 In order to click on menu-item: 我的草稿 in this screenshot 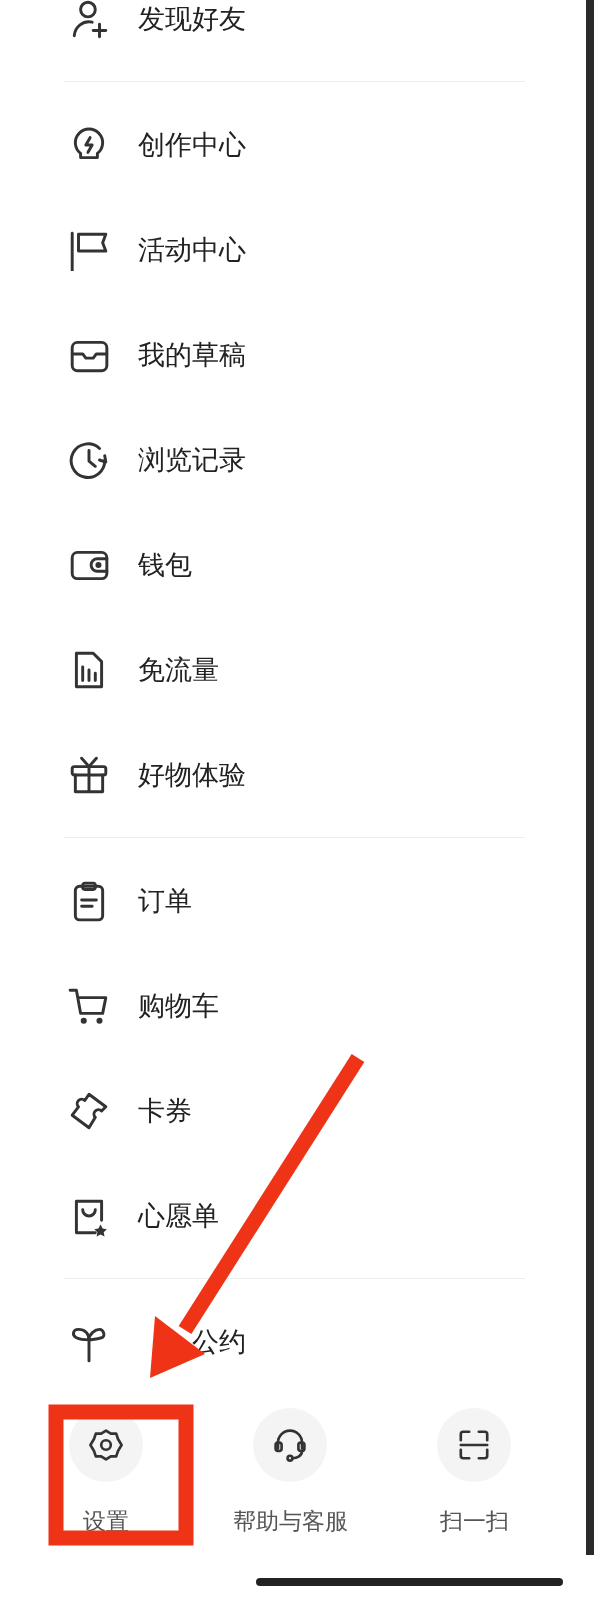, I will do `click(192, 354)`.